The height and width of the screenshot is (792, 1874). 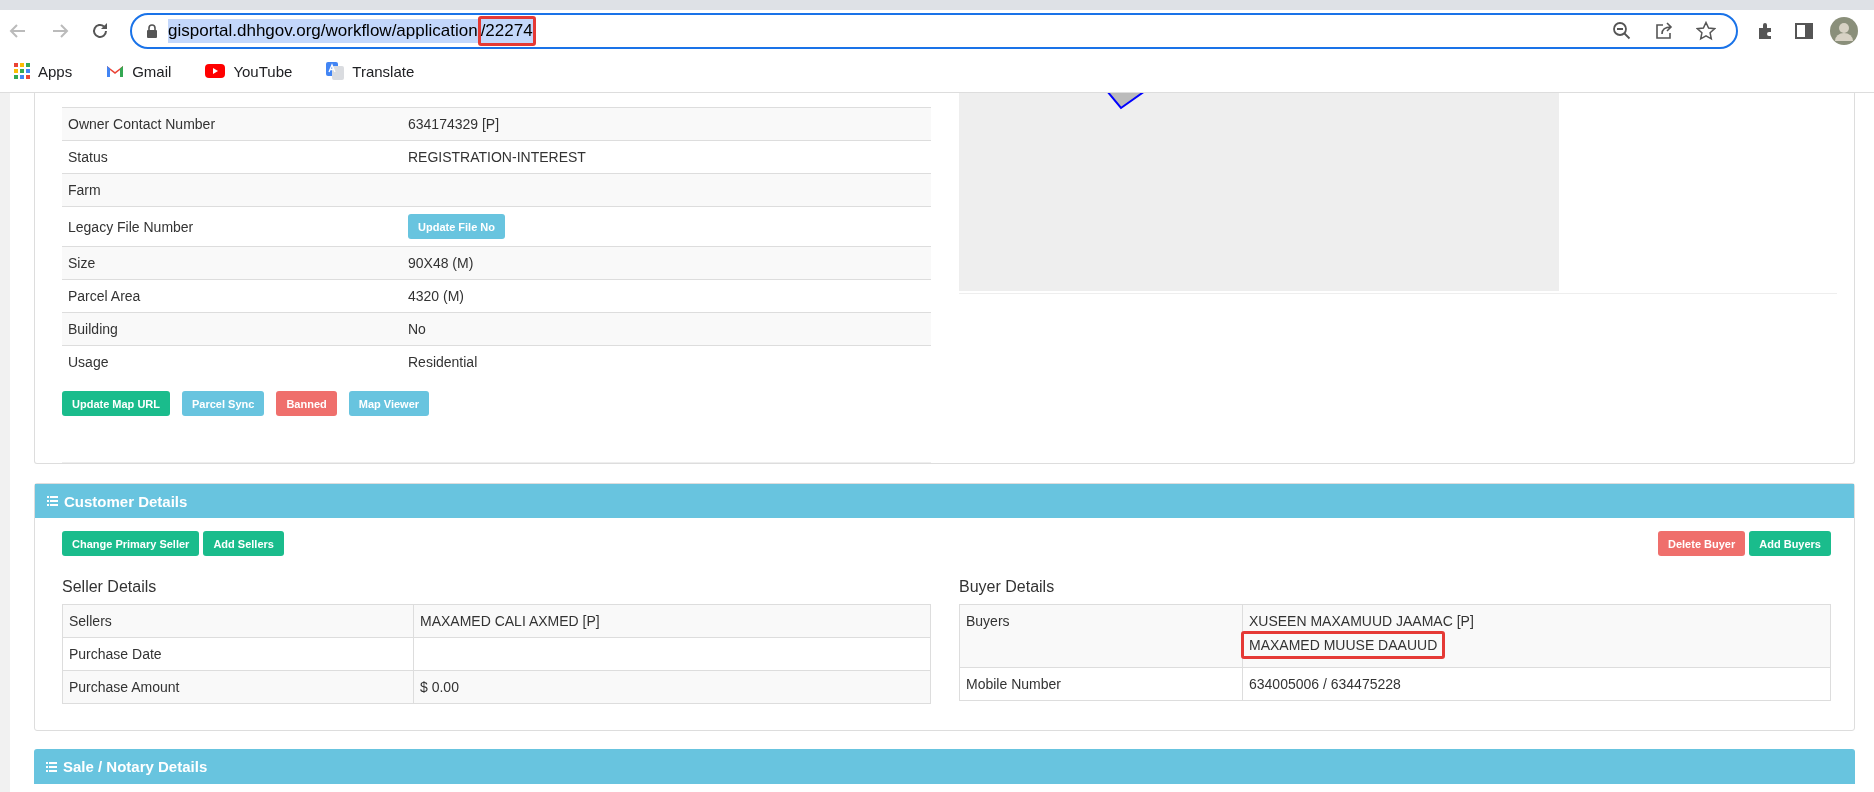 What do you see at coordinates (142, 124) in the screenshot?
I see `row-label: Owner Contact Number` at bounding box center [142, 124].